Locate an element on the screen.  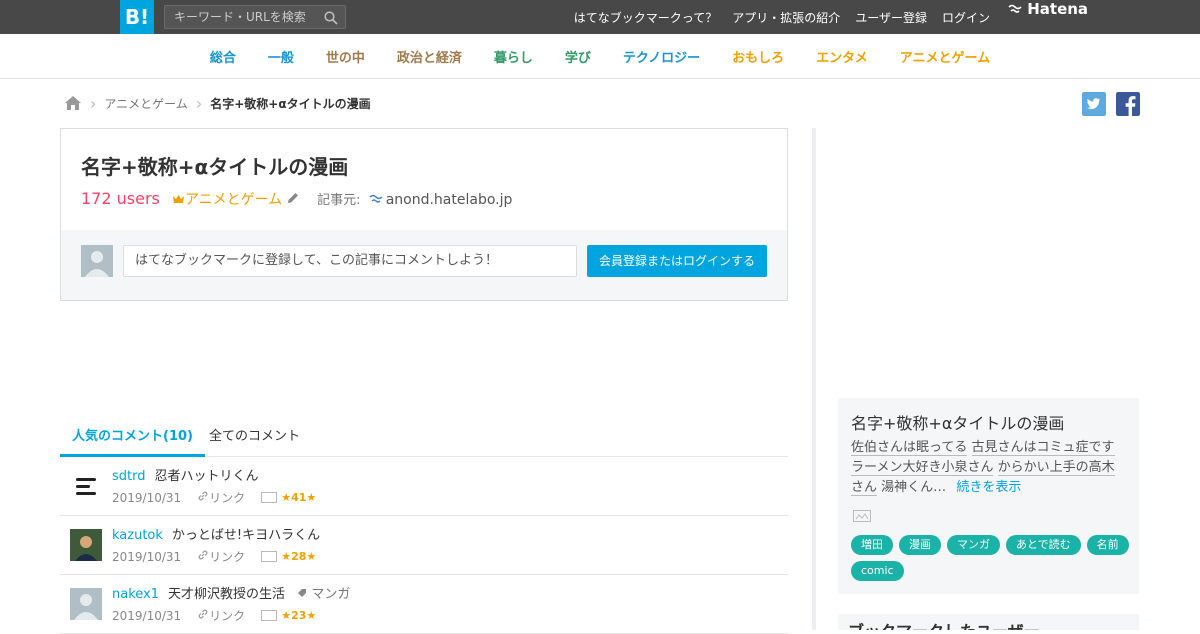
crown-icon is located at coordinates (178, 199).